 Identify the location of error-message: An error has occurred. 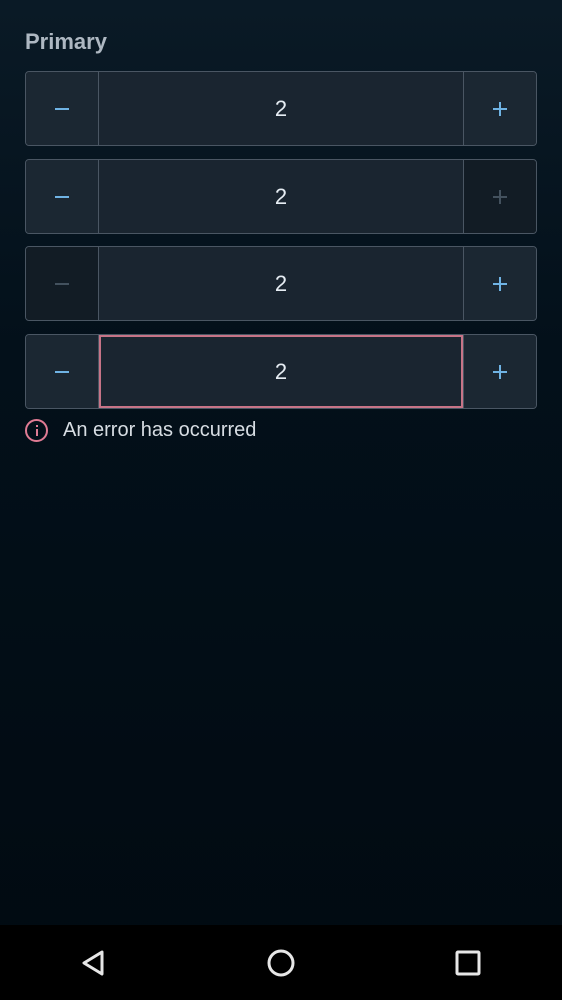
(160, 429).